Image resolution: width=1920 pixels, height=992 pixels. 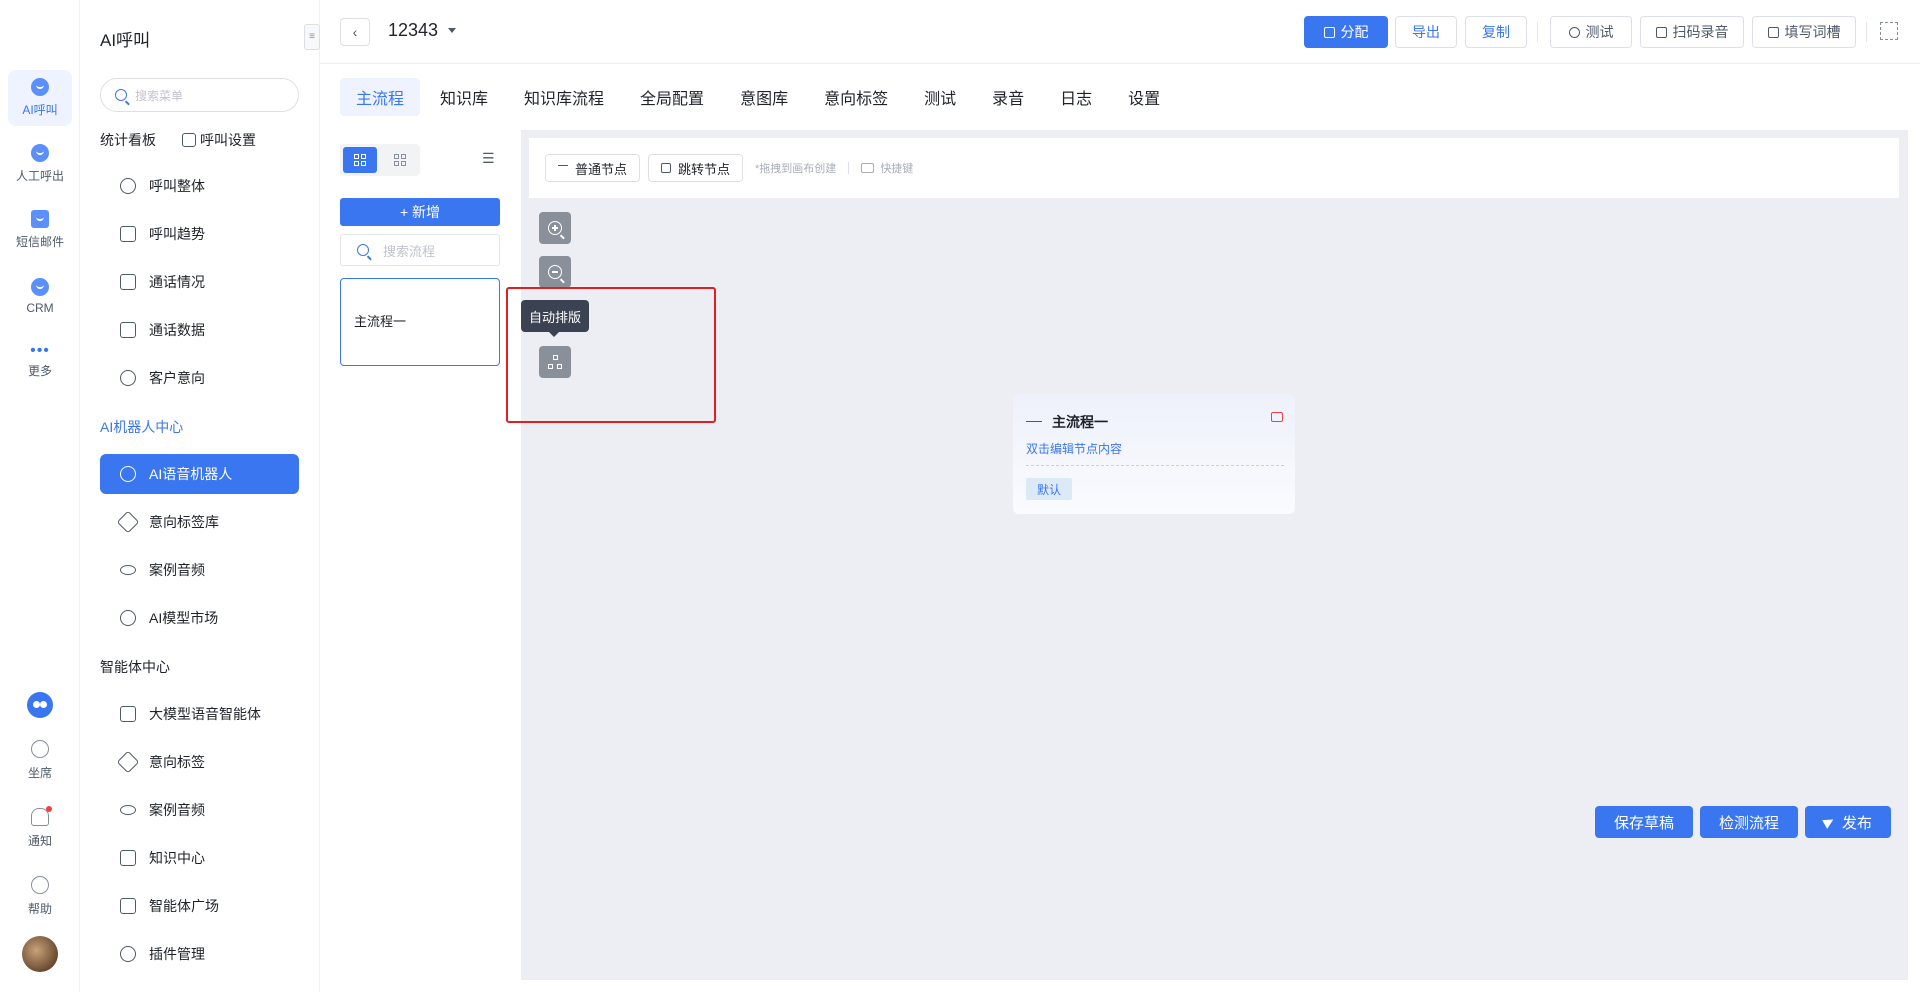 What do you see at coordinates (555, 318) in the screenshot?
I see `auto-layout-tooltip: 自动排版` at bounding box center [555, 318].